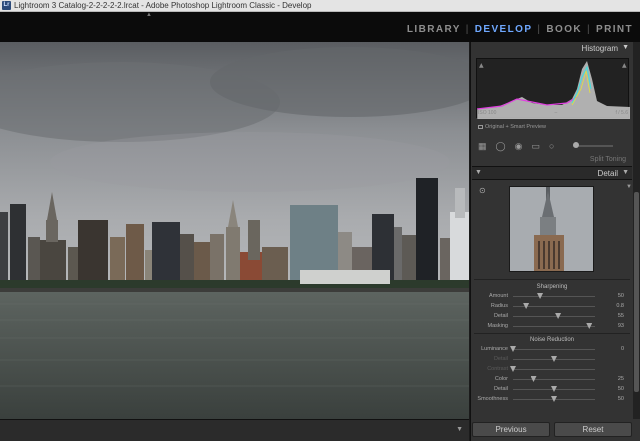 This screenshot has height=441, width=640. I want to click on smart-preview-label: Original + Smart Preview, so click(515, 127).